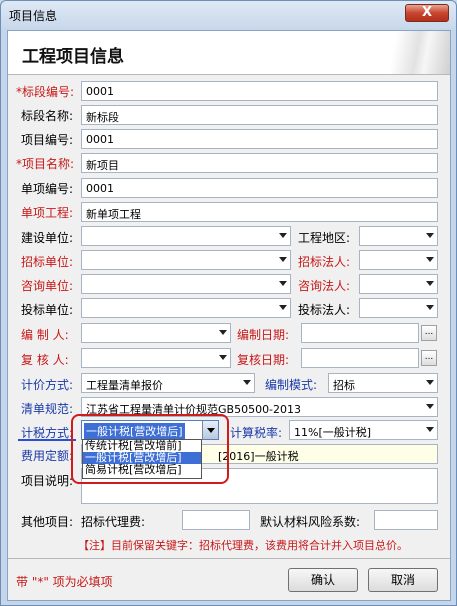 Image resolution: width=457 pixels, height=606 pixels. What do you see at coordinates (420, 52) in the screenshot?
I see `header-decoration-image` at bounding box center [420, 52].